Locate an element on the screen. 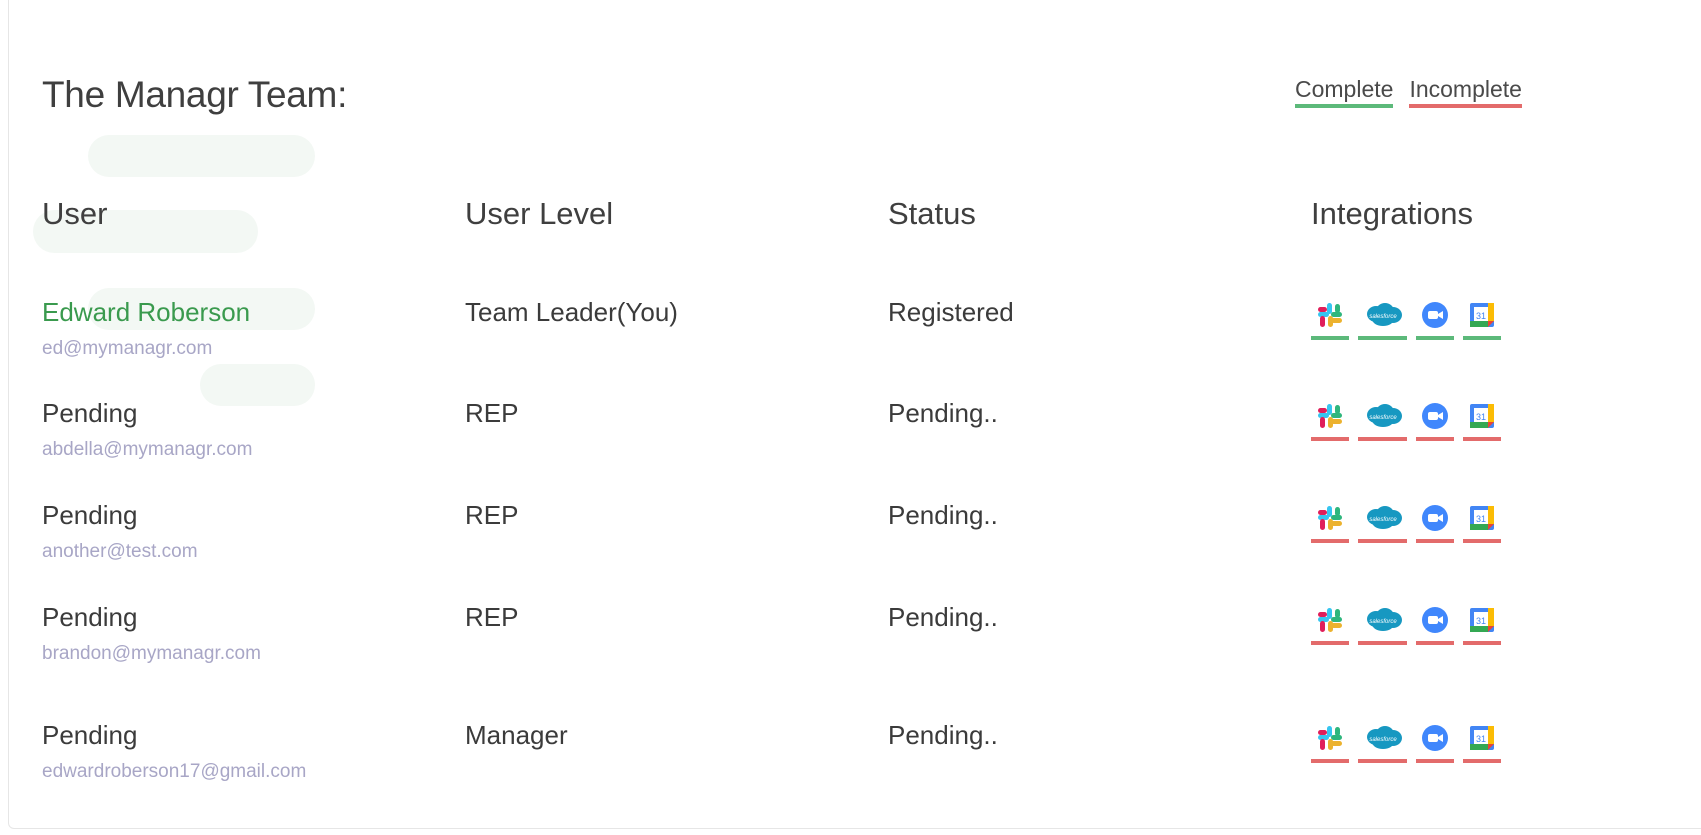  legend-incomplete: Incomplete is located at coordinates (1465, 92).